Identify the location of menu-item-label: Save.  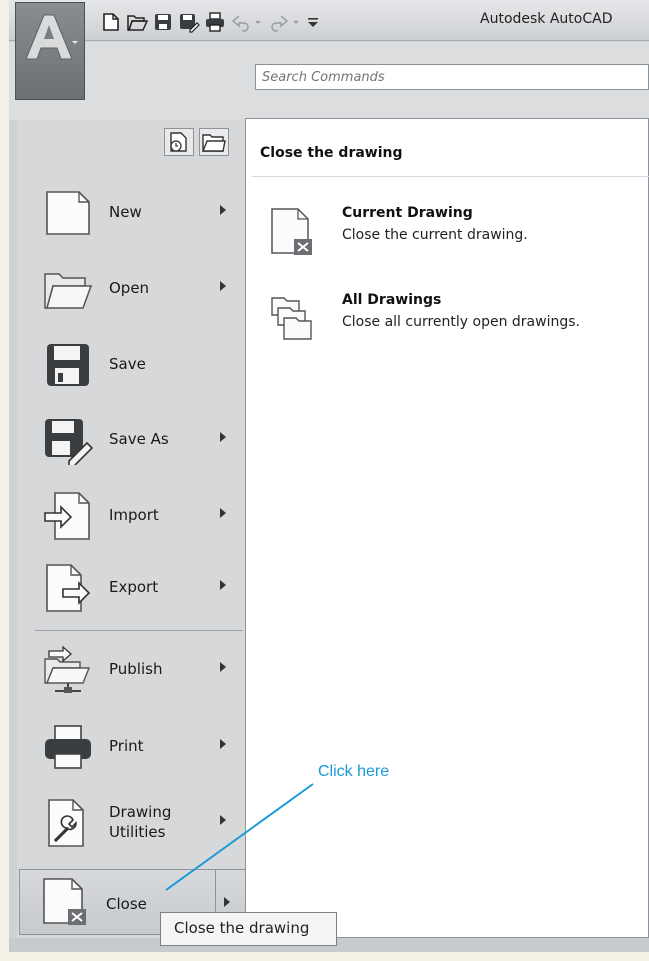
(127, 364).